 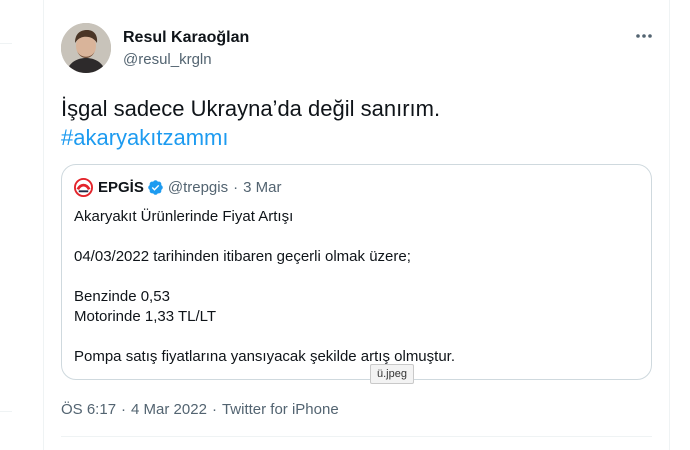 I want to click on filename-tooltip: ü.jpeg, so click(x=392, y=374).